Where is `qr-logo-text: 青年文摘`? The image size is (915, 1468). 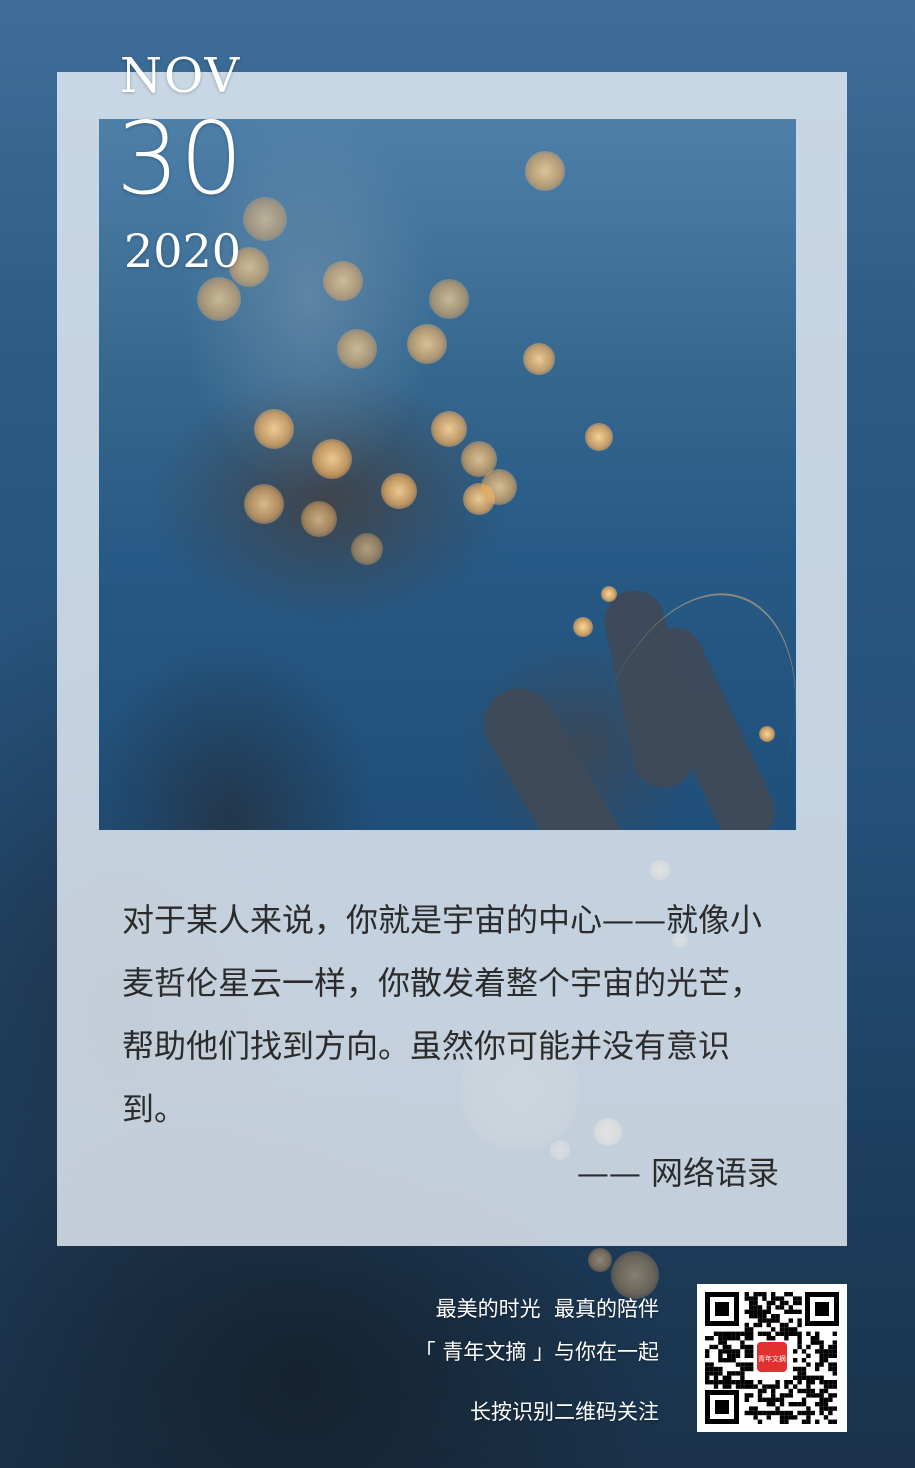 qr-logo-text: 青年文摘 is located at coordinates (772, 1358).